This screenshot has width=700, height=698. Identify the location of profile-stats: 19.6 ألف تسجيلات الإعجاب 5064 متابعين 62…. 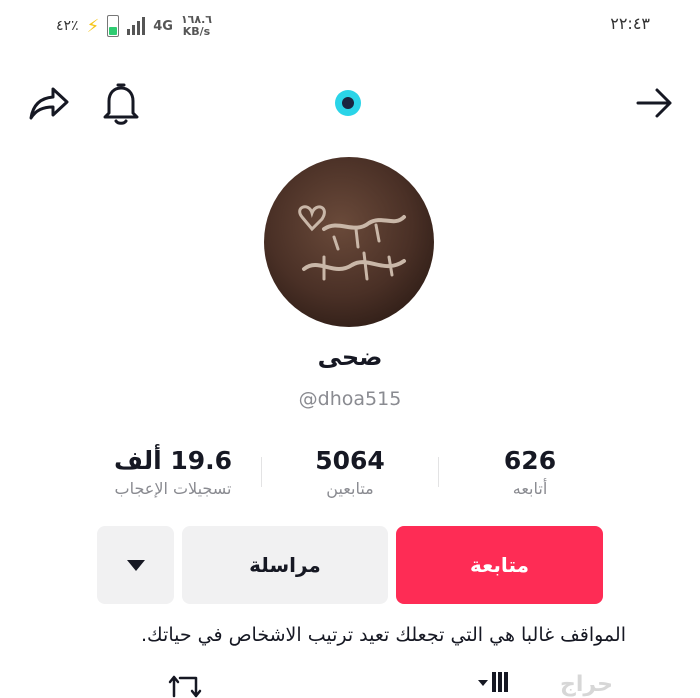
(350, 475).